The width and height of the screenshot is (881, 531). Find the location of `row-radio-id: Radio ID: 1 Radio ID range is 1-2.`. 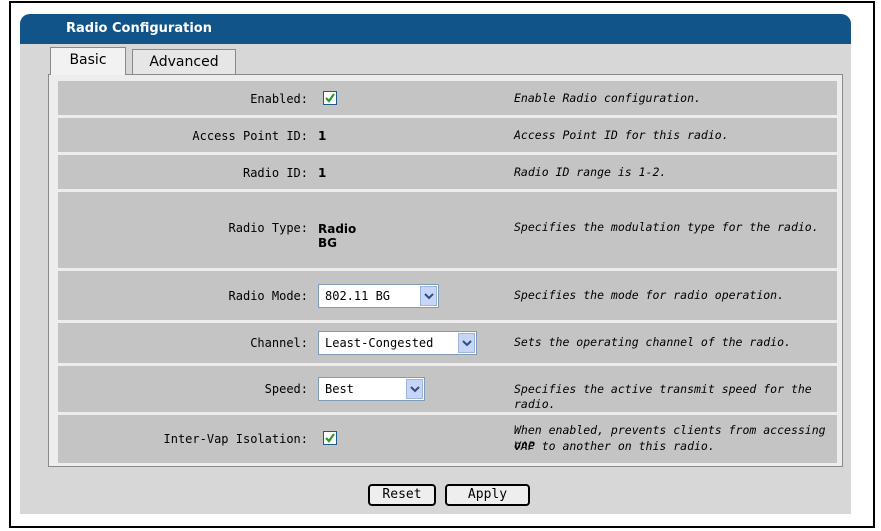

row-radio-id: Radio ID: 1 Radio ID range is 1-2. is located at coordinates (447, 172).